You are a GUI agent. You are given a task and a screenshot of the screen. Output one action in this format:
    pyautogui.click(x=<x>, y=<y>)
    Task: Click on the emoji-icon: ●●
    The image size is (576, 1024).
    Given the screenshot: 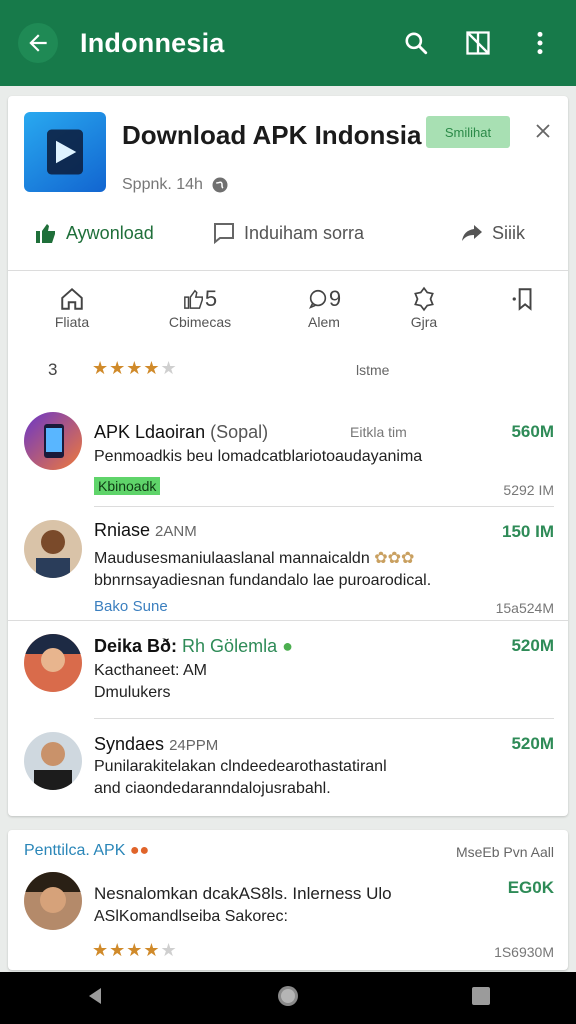 What is the action you would take?
    pyautogui.click(x=139, y=850)
    